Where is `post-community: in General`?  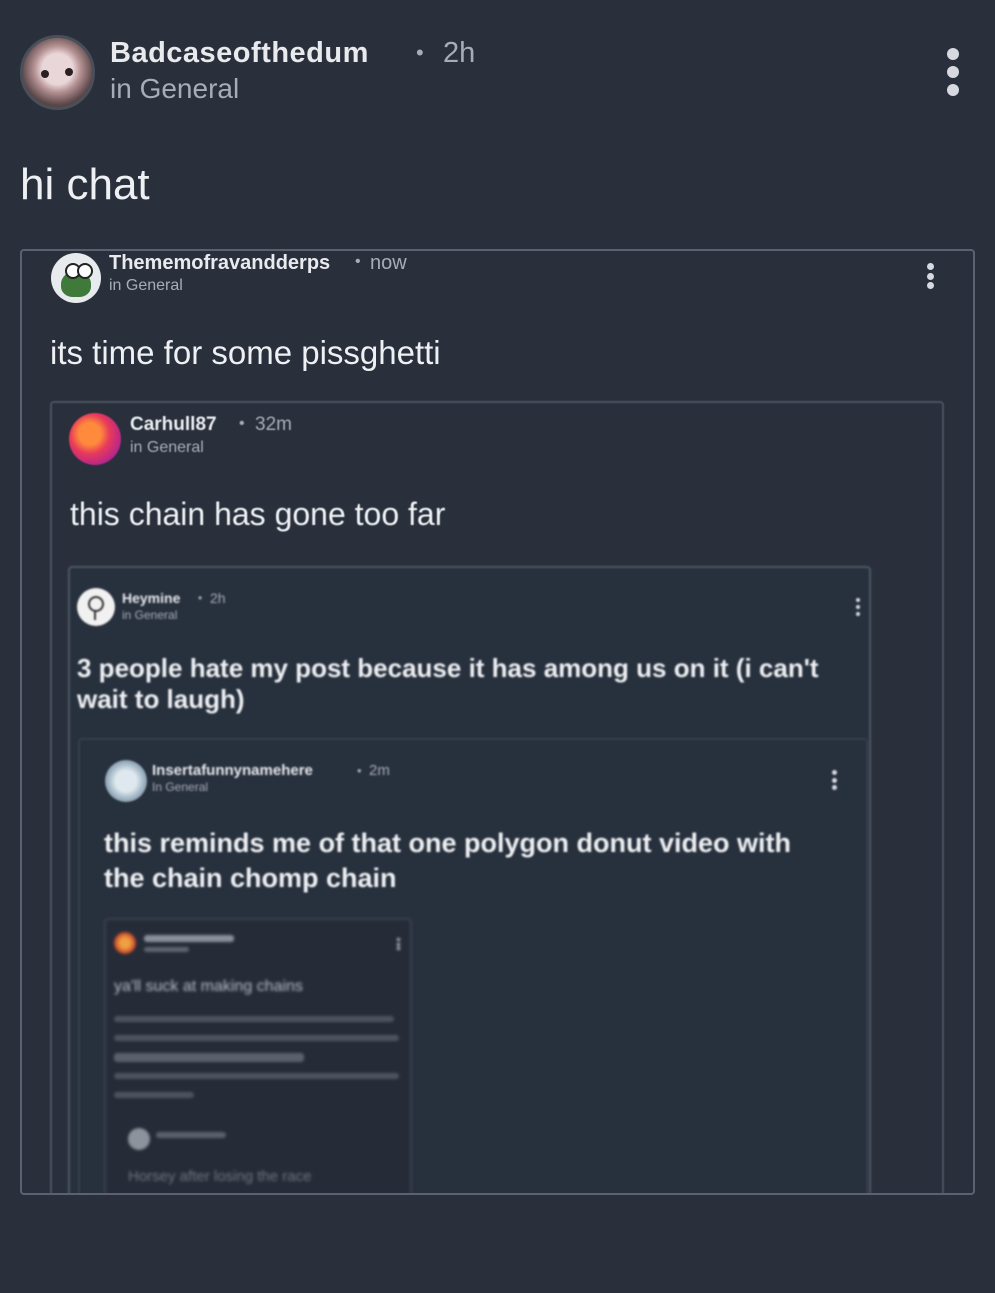 post-community: in General is located at coordinates (174, 89).